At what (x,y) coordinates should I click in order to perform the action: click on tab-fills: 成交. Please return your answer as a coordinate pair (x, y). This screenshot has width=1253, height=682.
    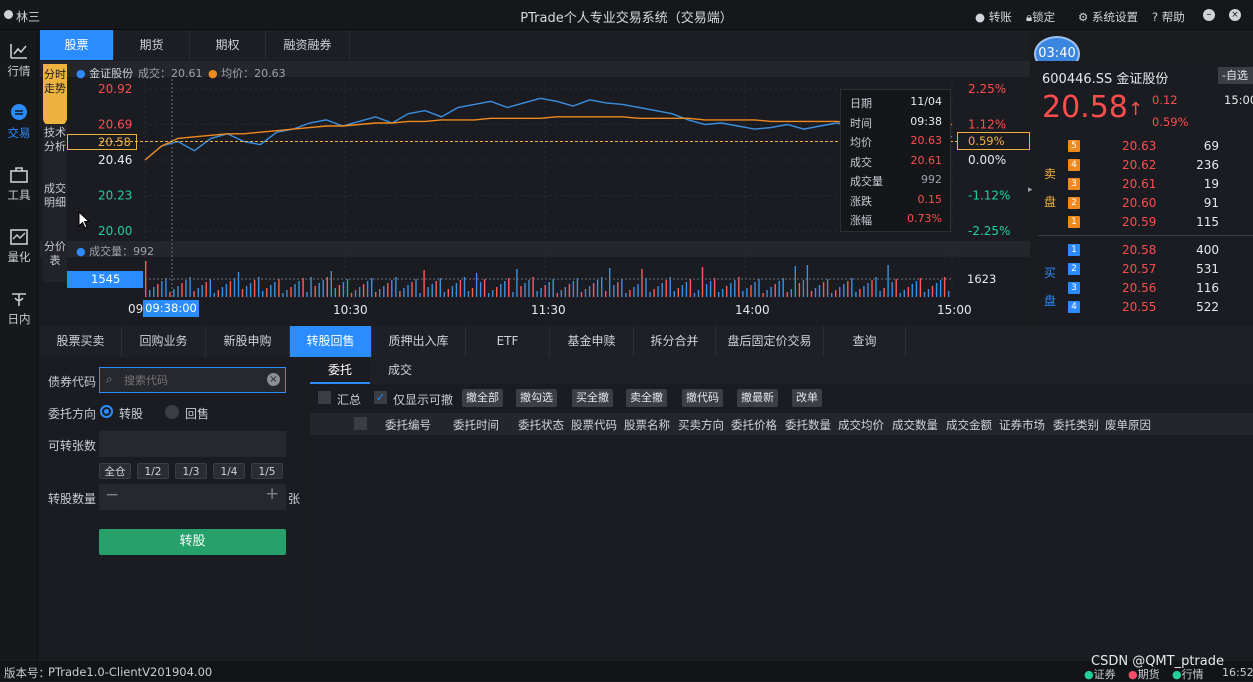
    Looking at the image, I should click on (400, 370).